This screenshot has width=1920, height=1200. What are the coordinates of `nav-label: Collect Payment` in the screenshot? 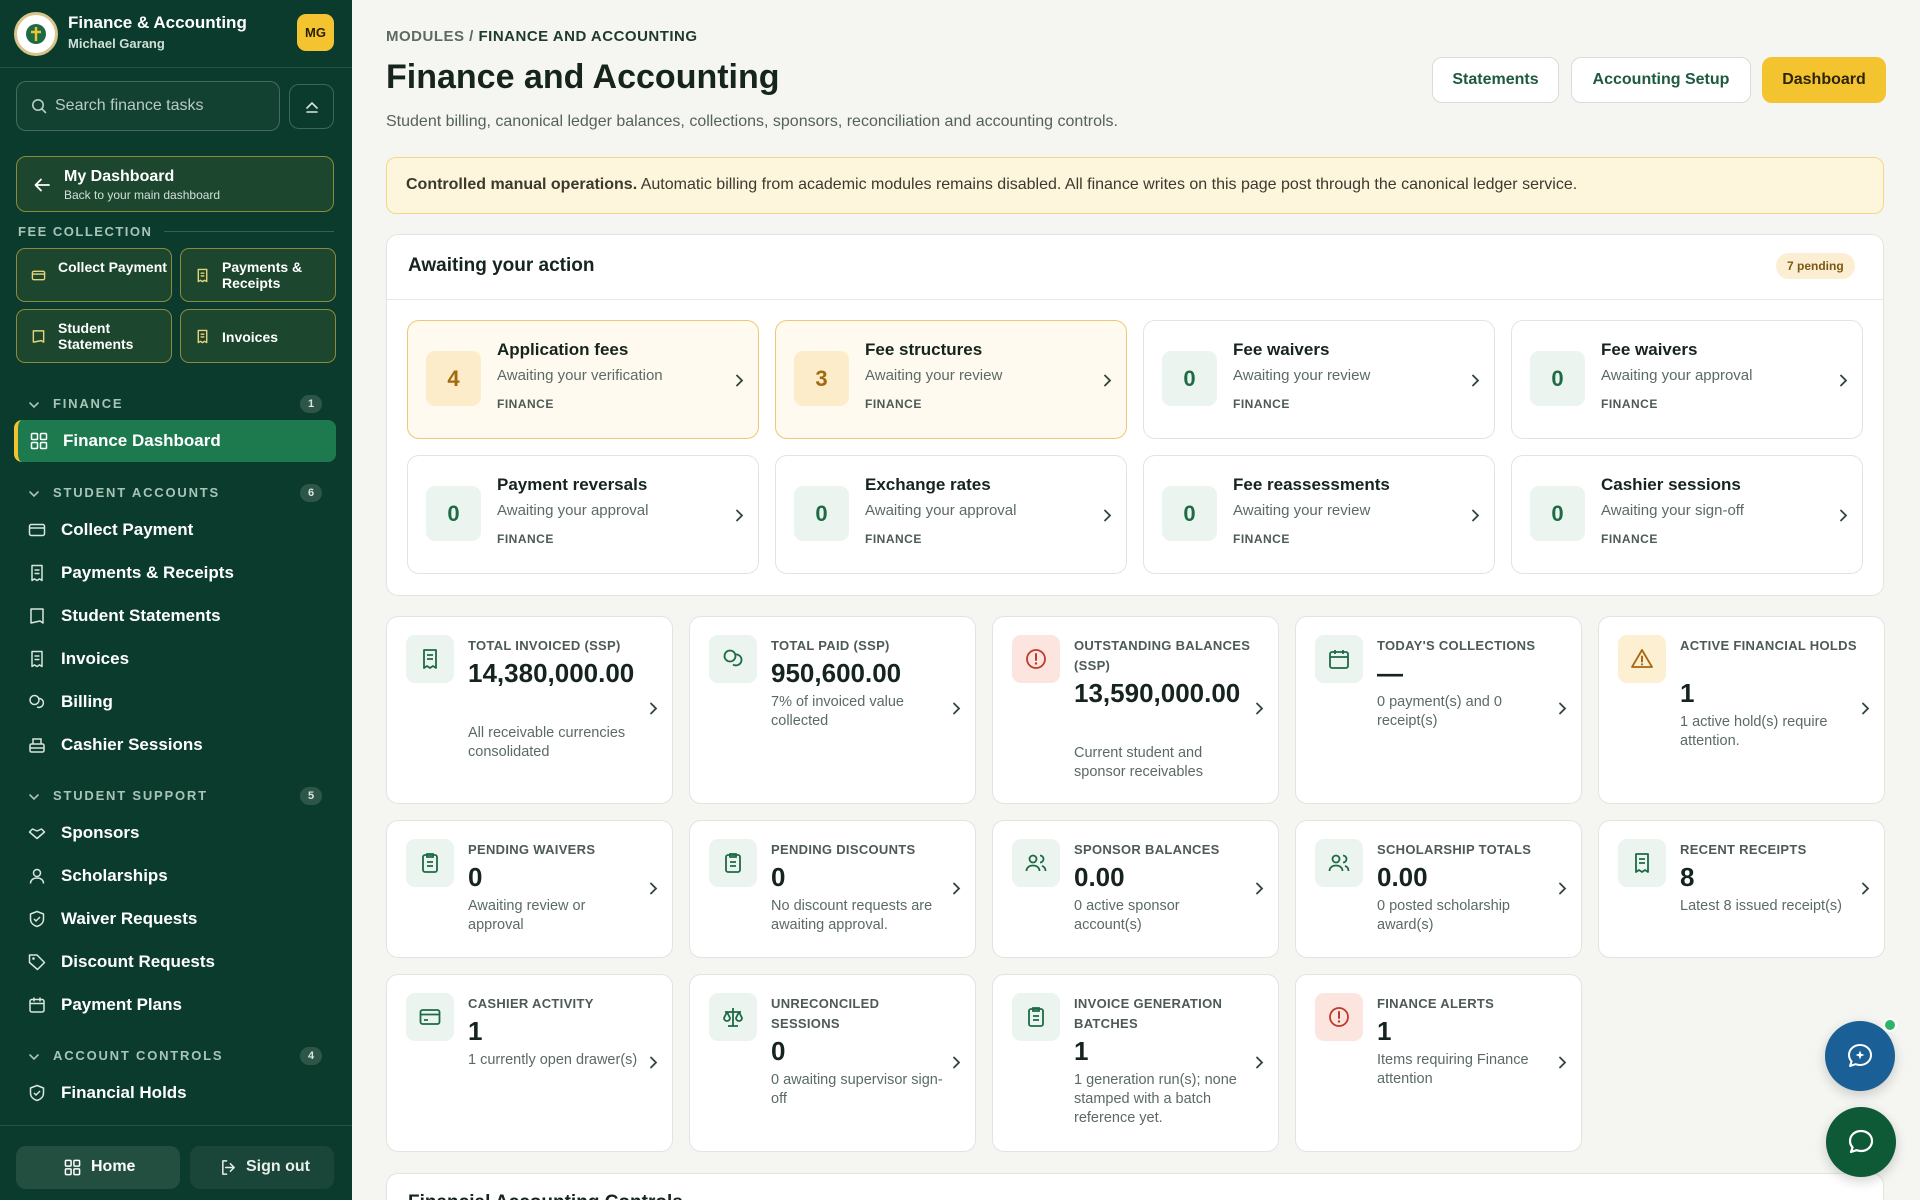 It's located at (127, 529).